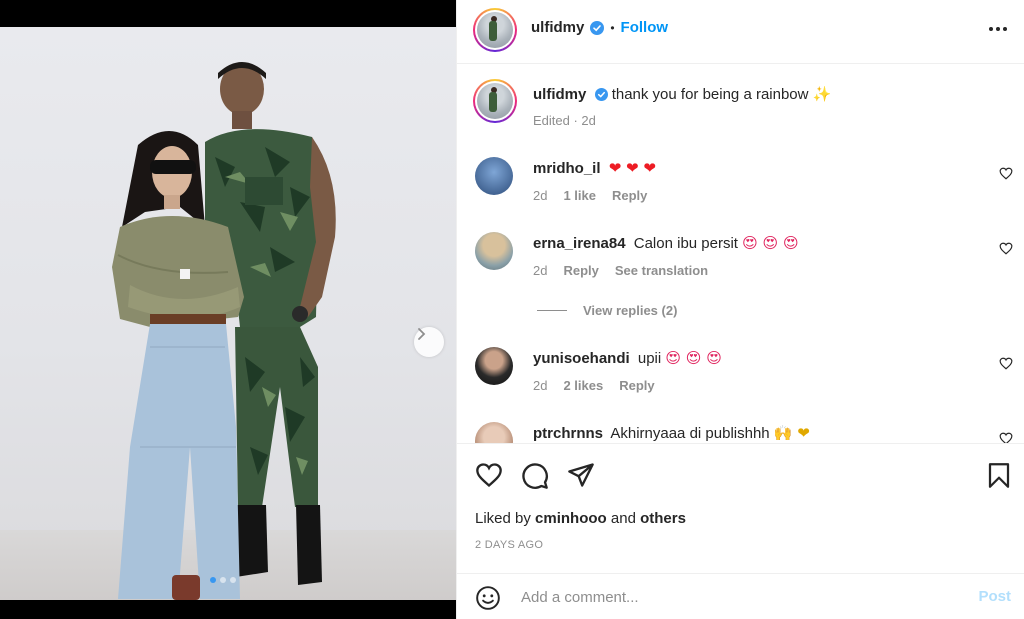 This screenshot has width=1024, height=619. I want to click on carousel-indicator, so click(223, 580).